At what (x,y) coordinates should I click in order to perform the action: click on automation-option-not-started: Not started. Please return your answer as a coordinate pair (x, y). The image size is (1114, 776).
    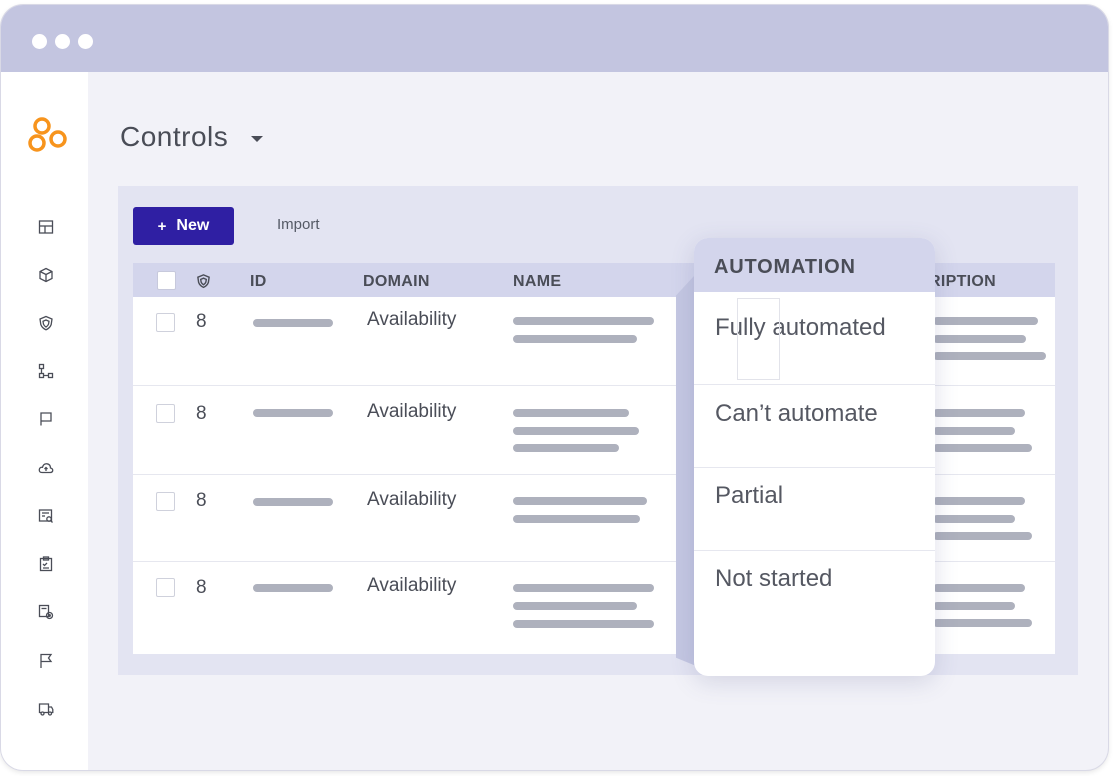
    Looking at the image, I should click on (814, 613).